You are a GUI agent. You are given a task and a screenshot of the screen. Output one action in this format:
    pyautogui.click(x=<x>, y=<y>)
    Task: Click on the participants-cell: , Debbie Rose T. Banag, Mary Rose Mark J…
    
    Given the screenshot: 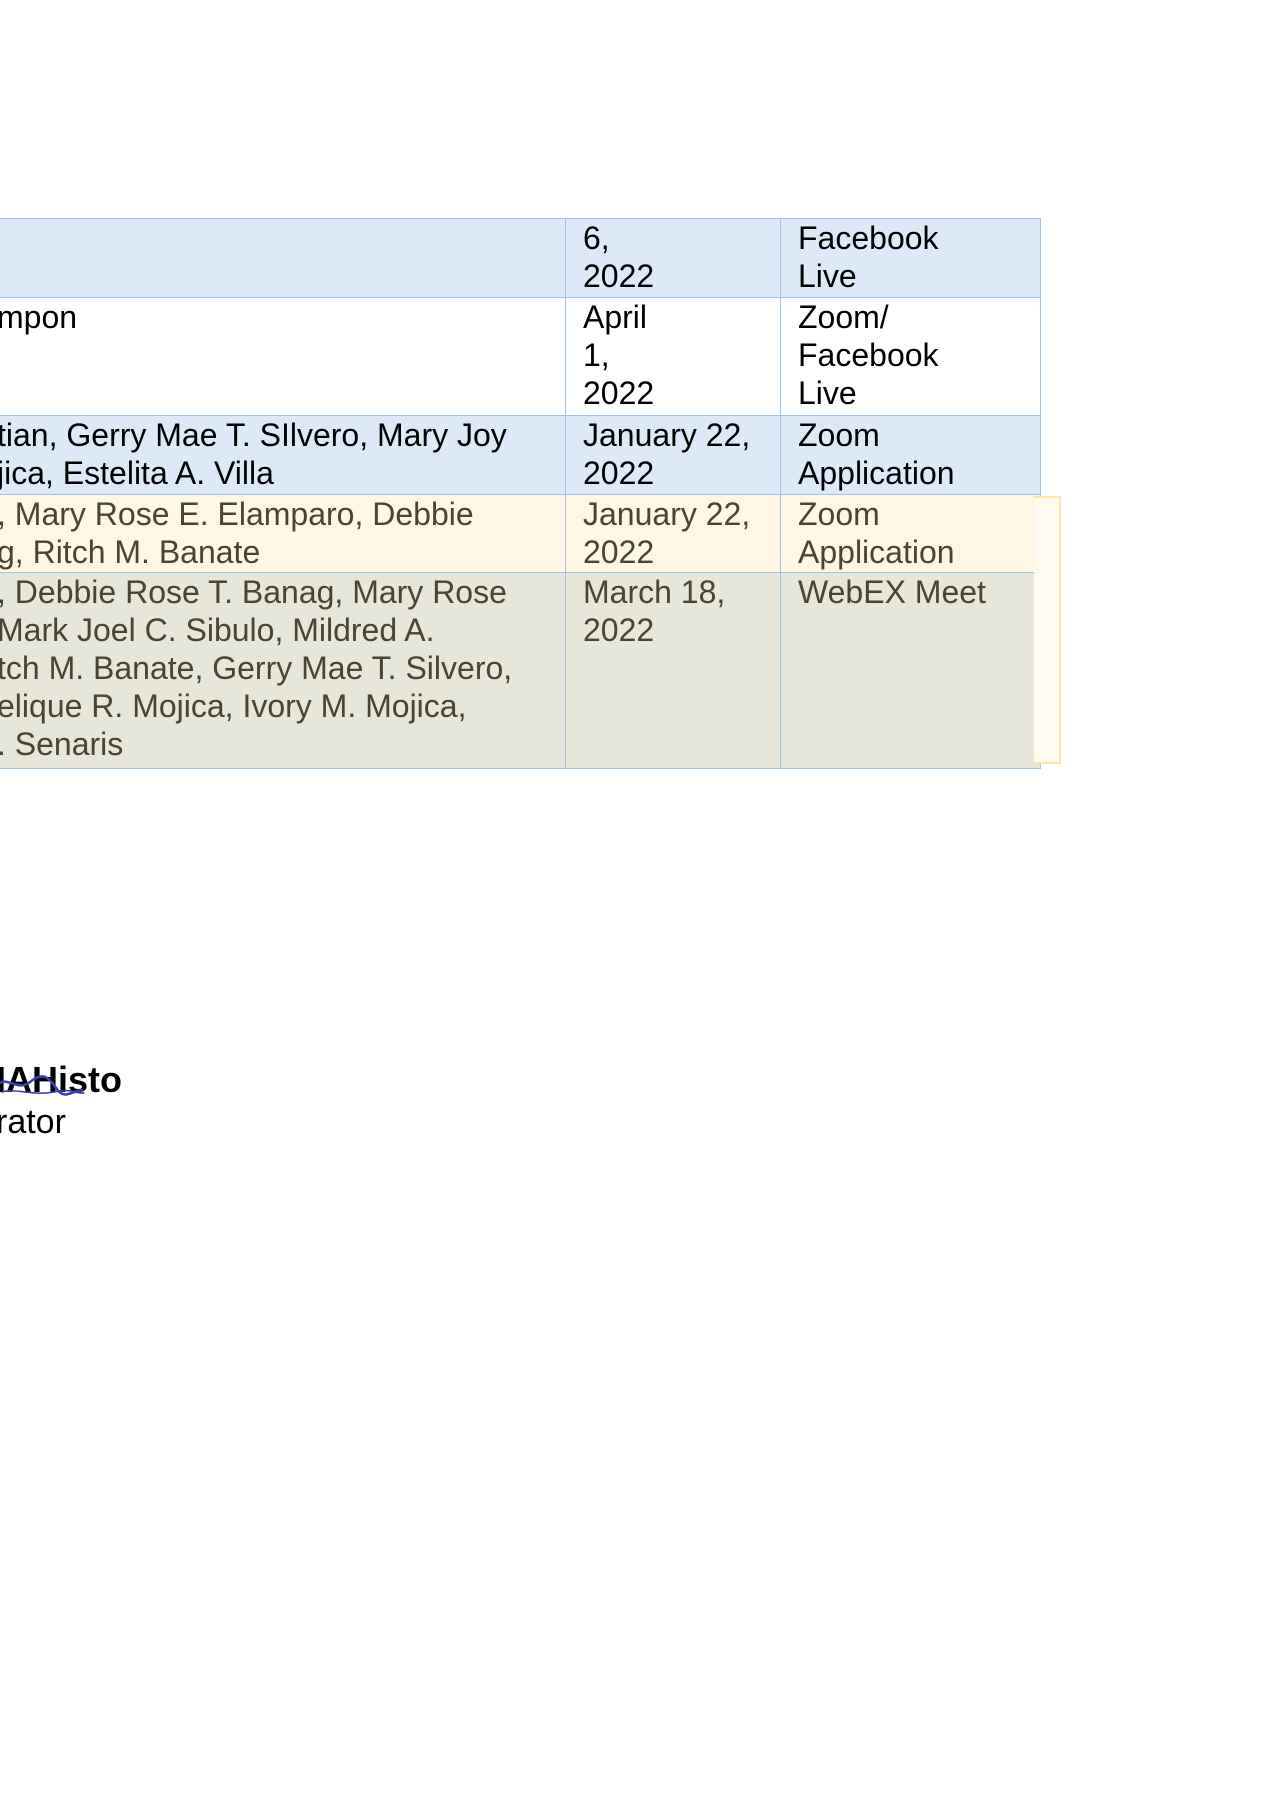 What is the action you would take?
    pyautogui.click(x=283, y=670)
    